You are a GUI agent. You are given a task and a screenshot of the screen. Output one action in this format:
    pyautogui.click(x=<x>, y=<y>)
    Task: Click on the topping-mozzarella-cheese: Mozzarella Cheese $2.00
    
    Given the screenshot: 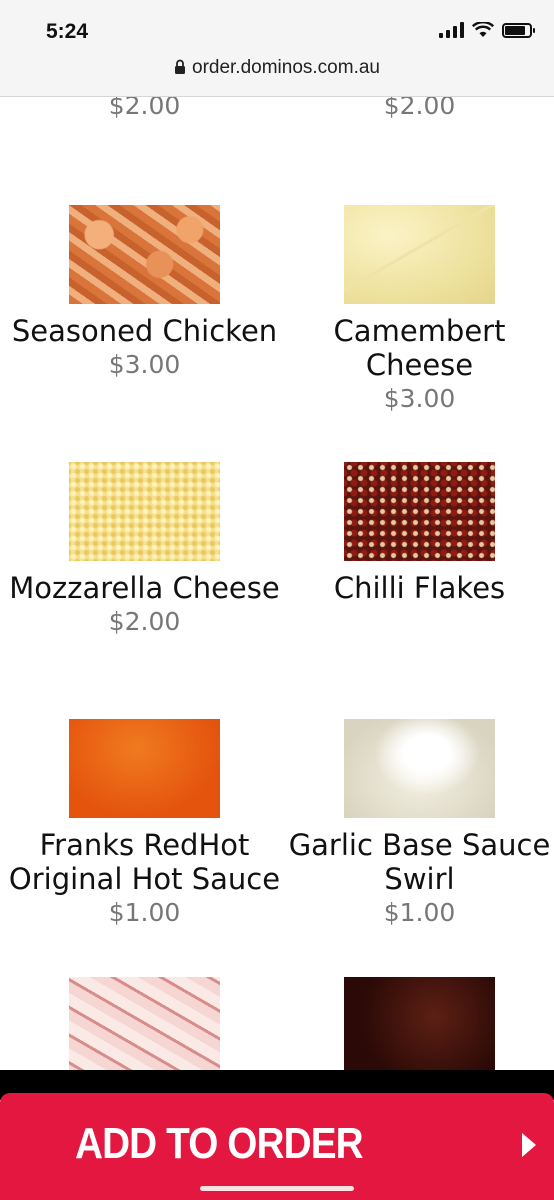 What is the action you would take?
    pyautogui.click(x=144, y=550)
    